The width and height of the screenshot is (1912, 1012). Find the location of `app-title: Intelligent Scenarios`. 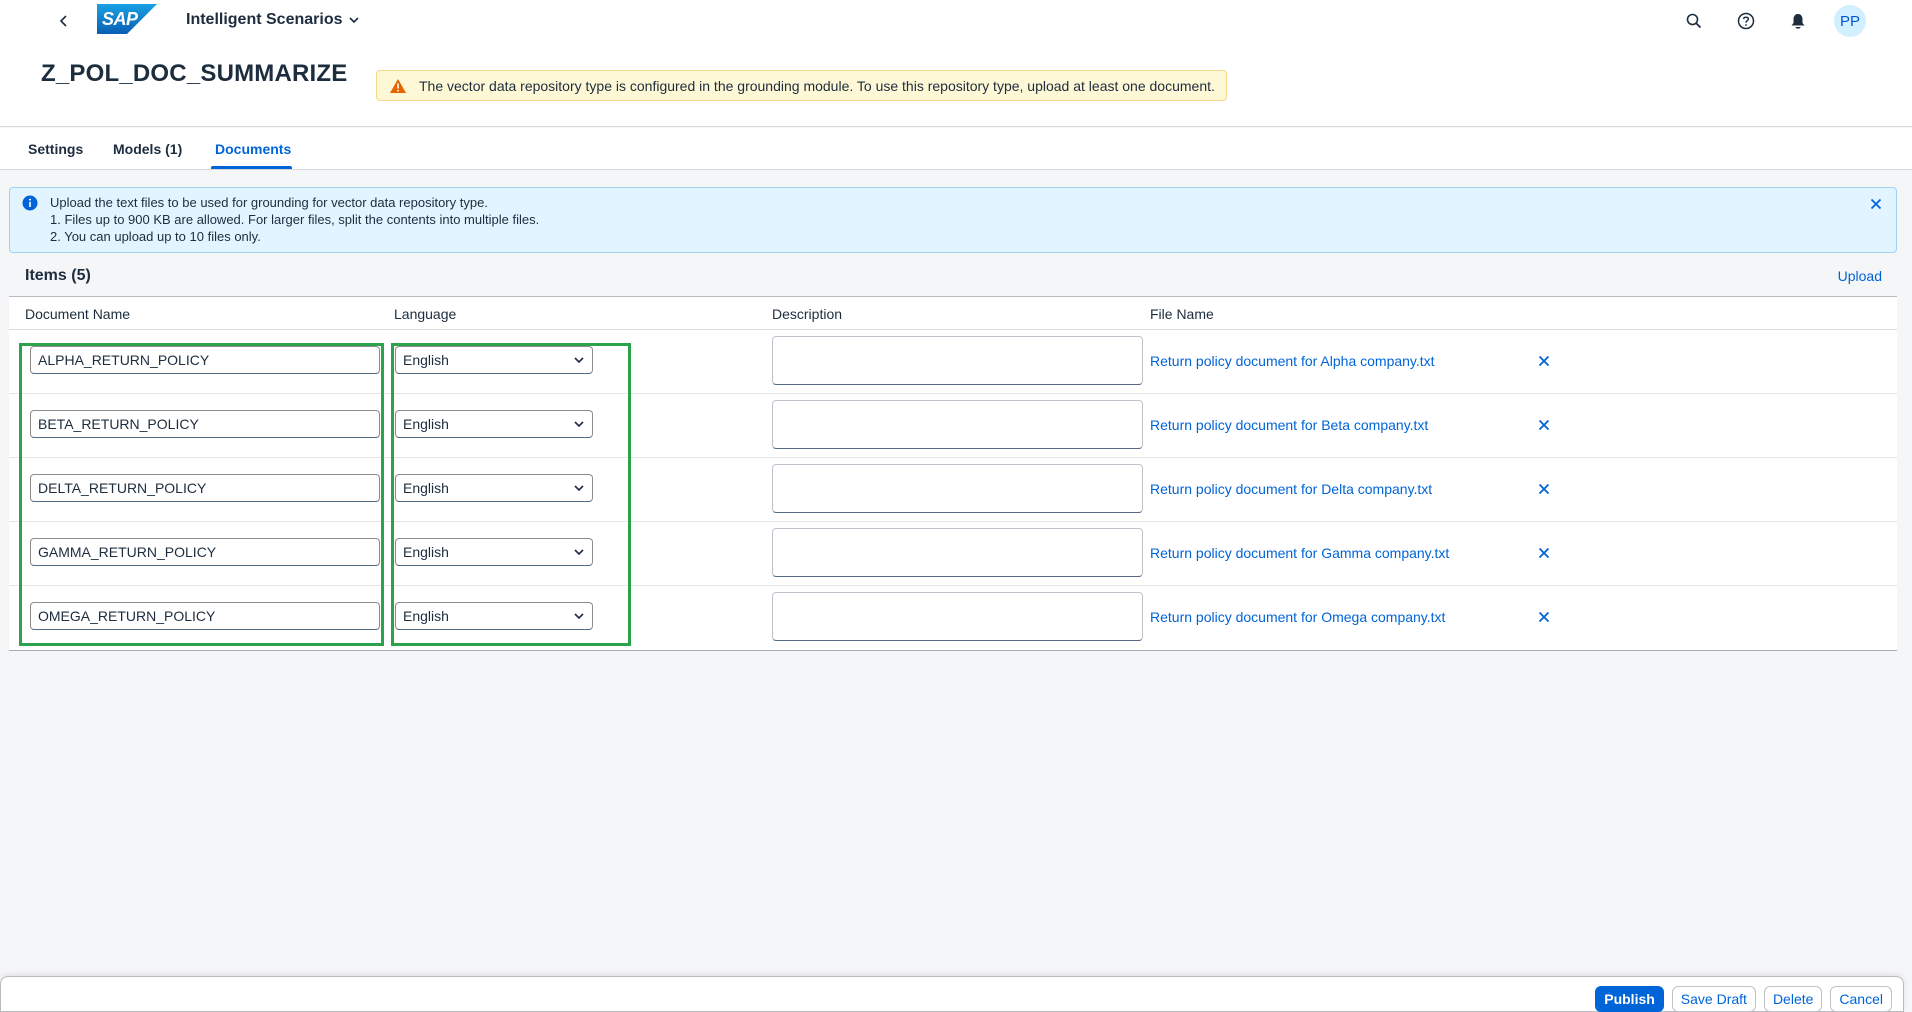

app-title: Intelligent Scenarios is located at coordinates (264, 19).